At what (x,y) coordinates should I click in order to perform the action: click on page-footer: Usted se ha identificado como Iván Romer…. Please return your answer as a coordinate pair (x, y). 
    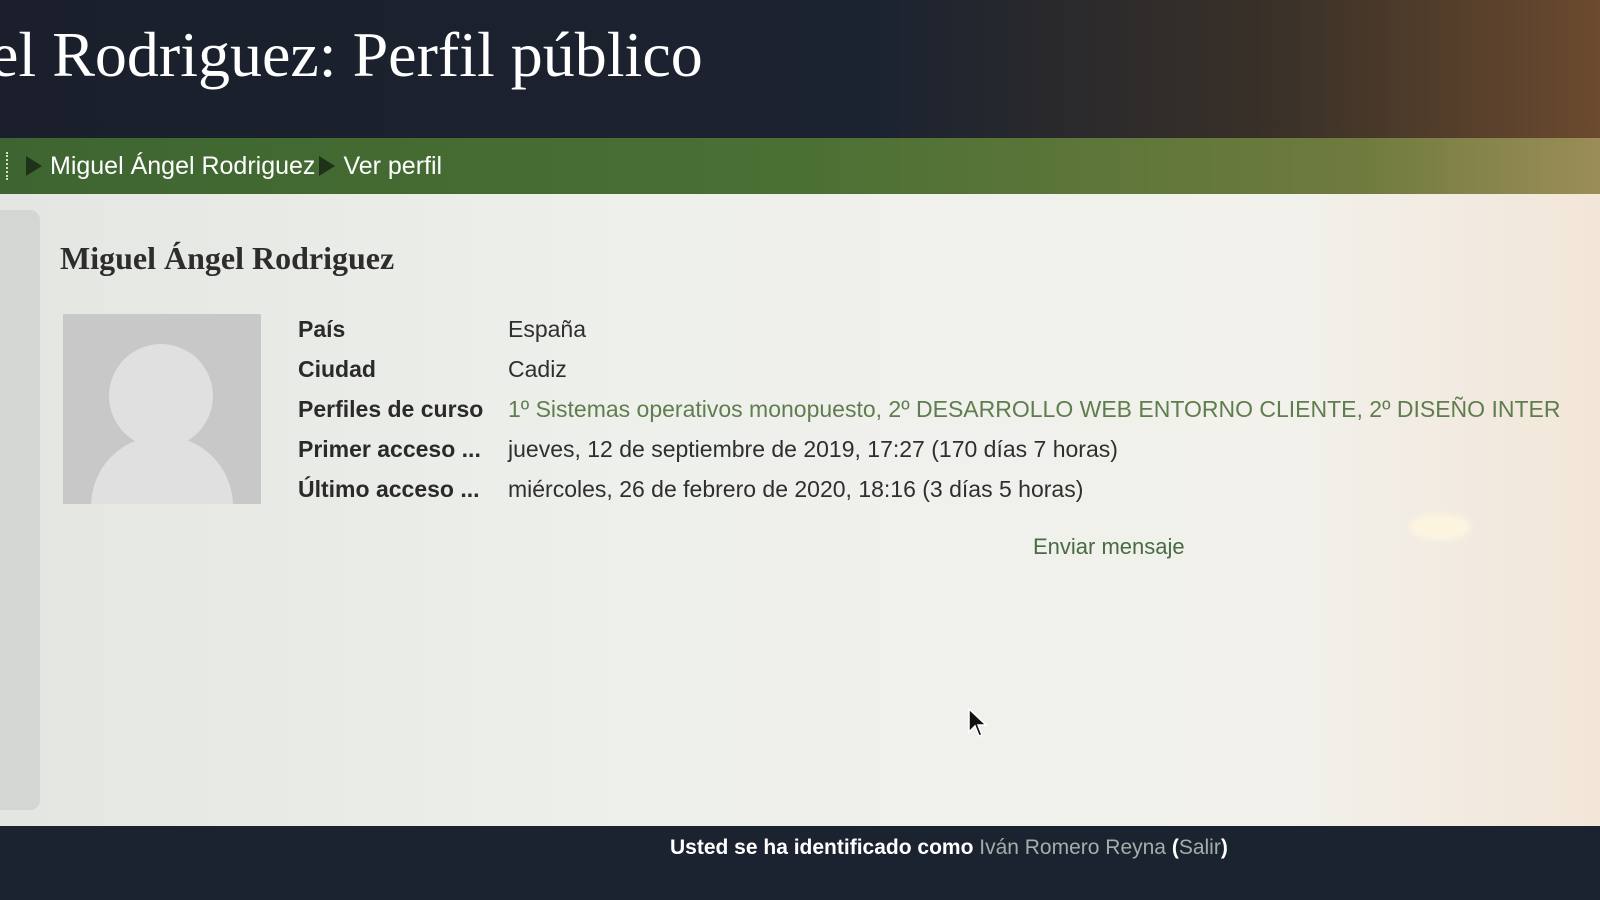
    Looking at the image, I should click on (800, 863).